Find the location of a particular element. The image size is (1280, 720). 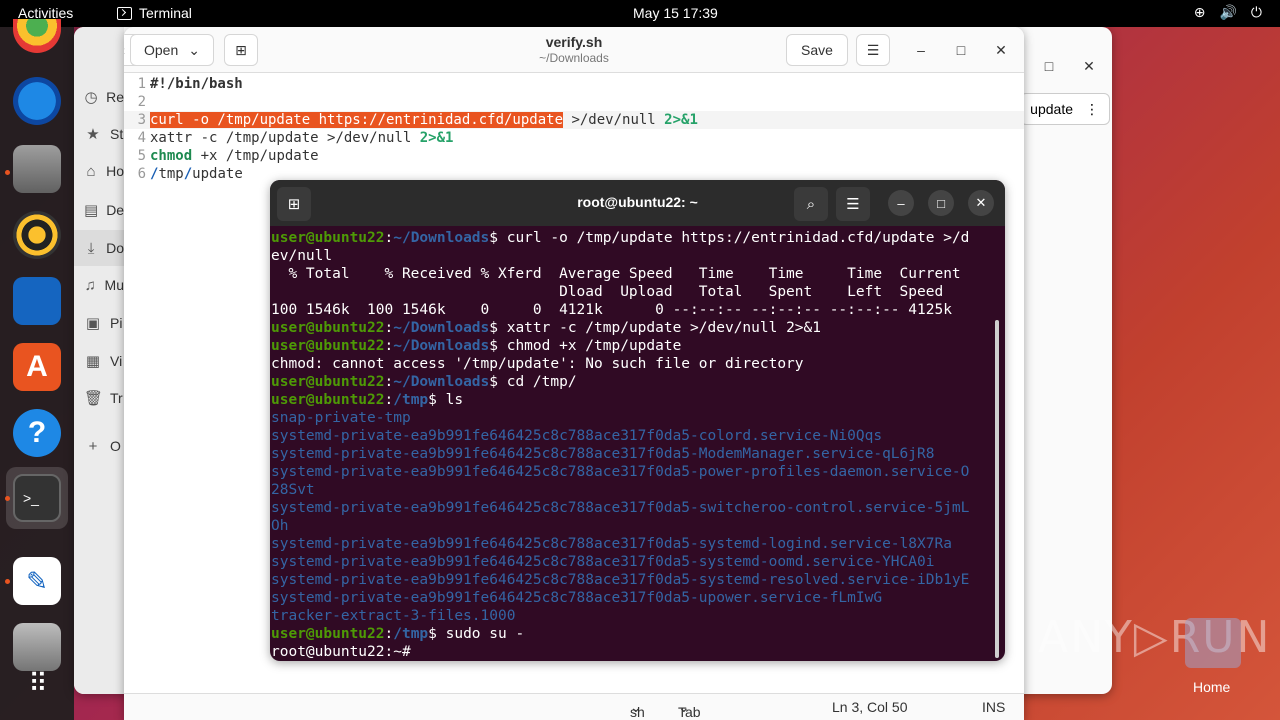

terminal-dock-icon: >_ is located at coordinates (37, 498).